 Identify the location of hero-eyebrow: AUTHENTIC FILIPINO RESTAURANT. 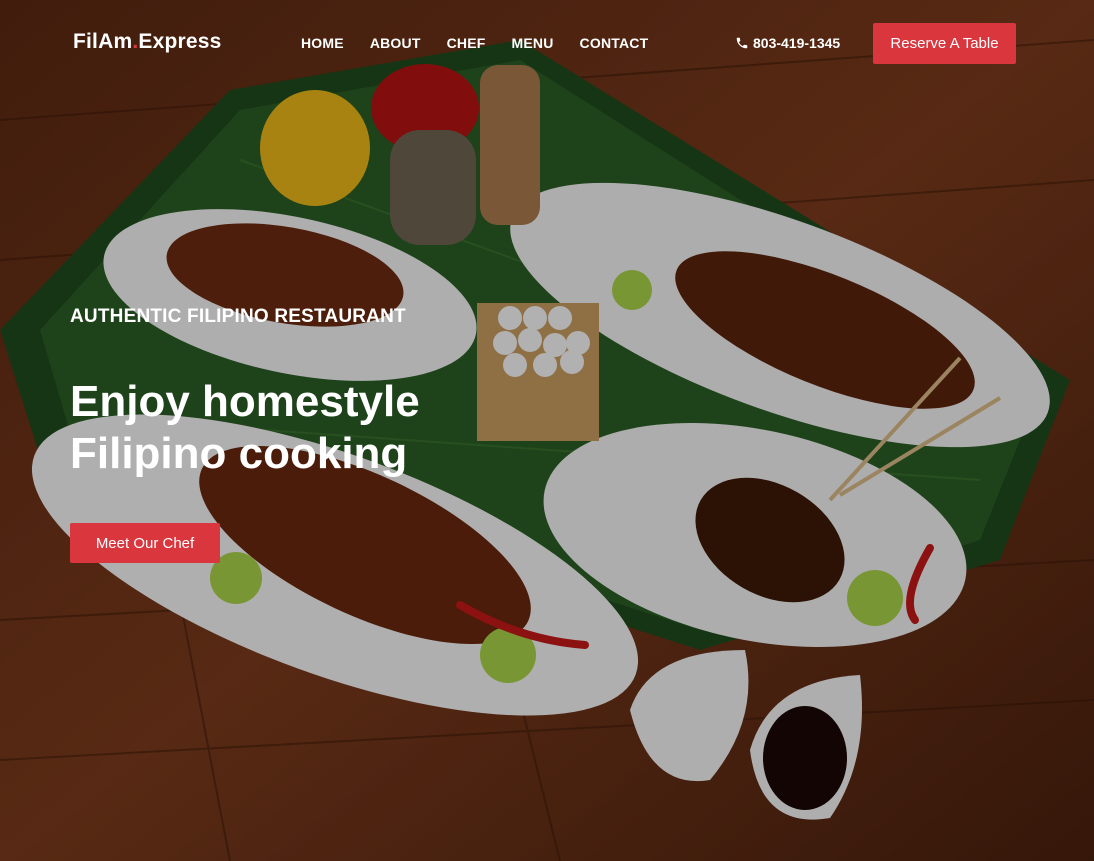
(238, 316).